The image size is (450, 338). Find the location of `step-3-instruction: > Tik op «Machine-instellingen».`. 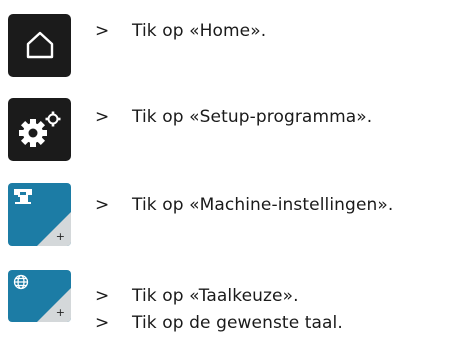

step-3-instruction: > Tik op «Machine-instellingen». is located at coordinates (244, 205).